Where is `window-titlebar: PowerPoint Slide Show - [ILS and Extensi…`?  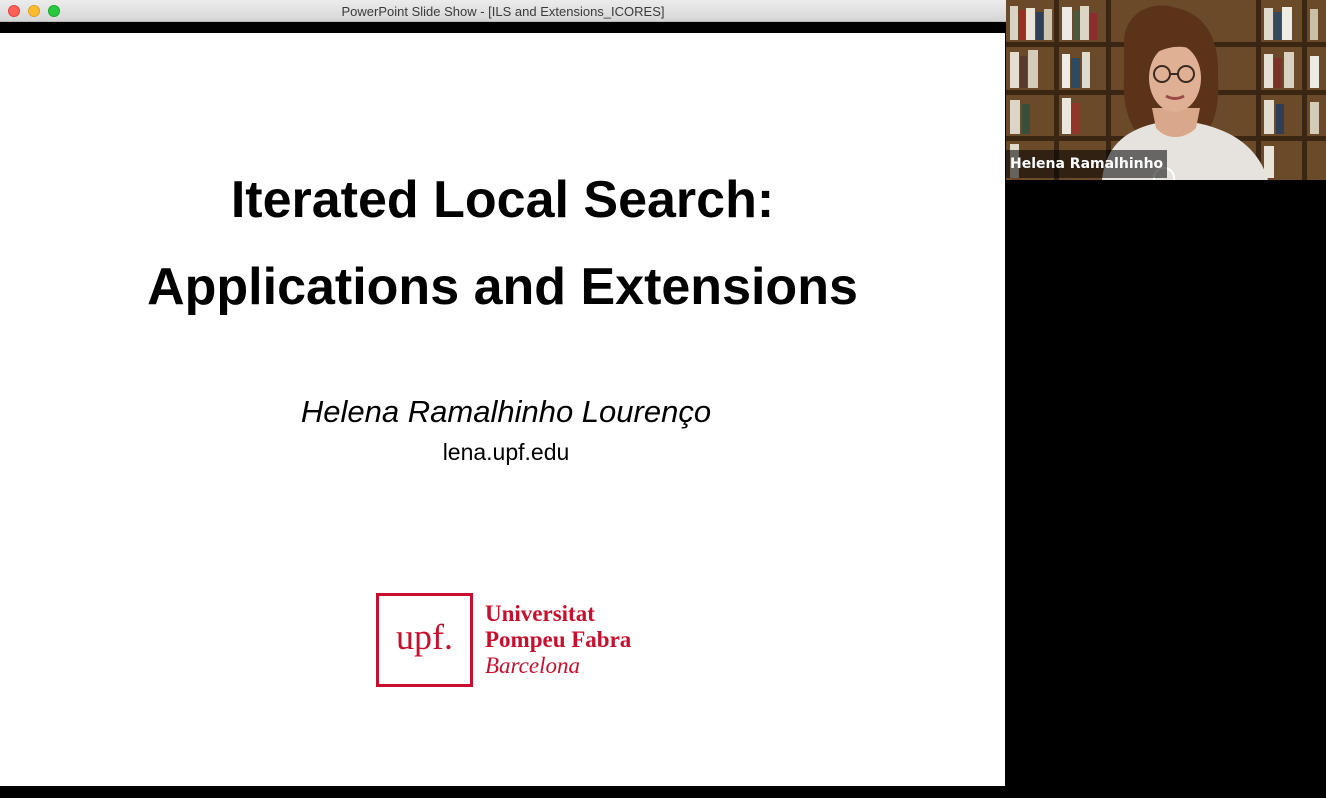 window-titlebar: PowerPoint Slide Show - [ILS and Extensi… is located at coordinates (503, 11).